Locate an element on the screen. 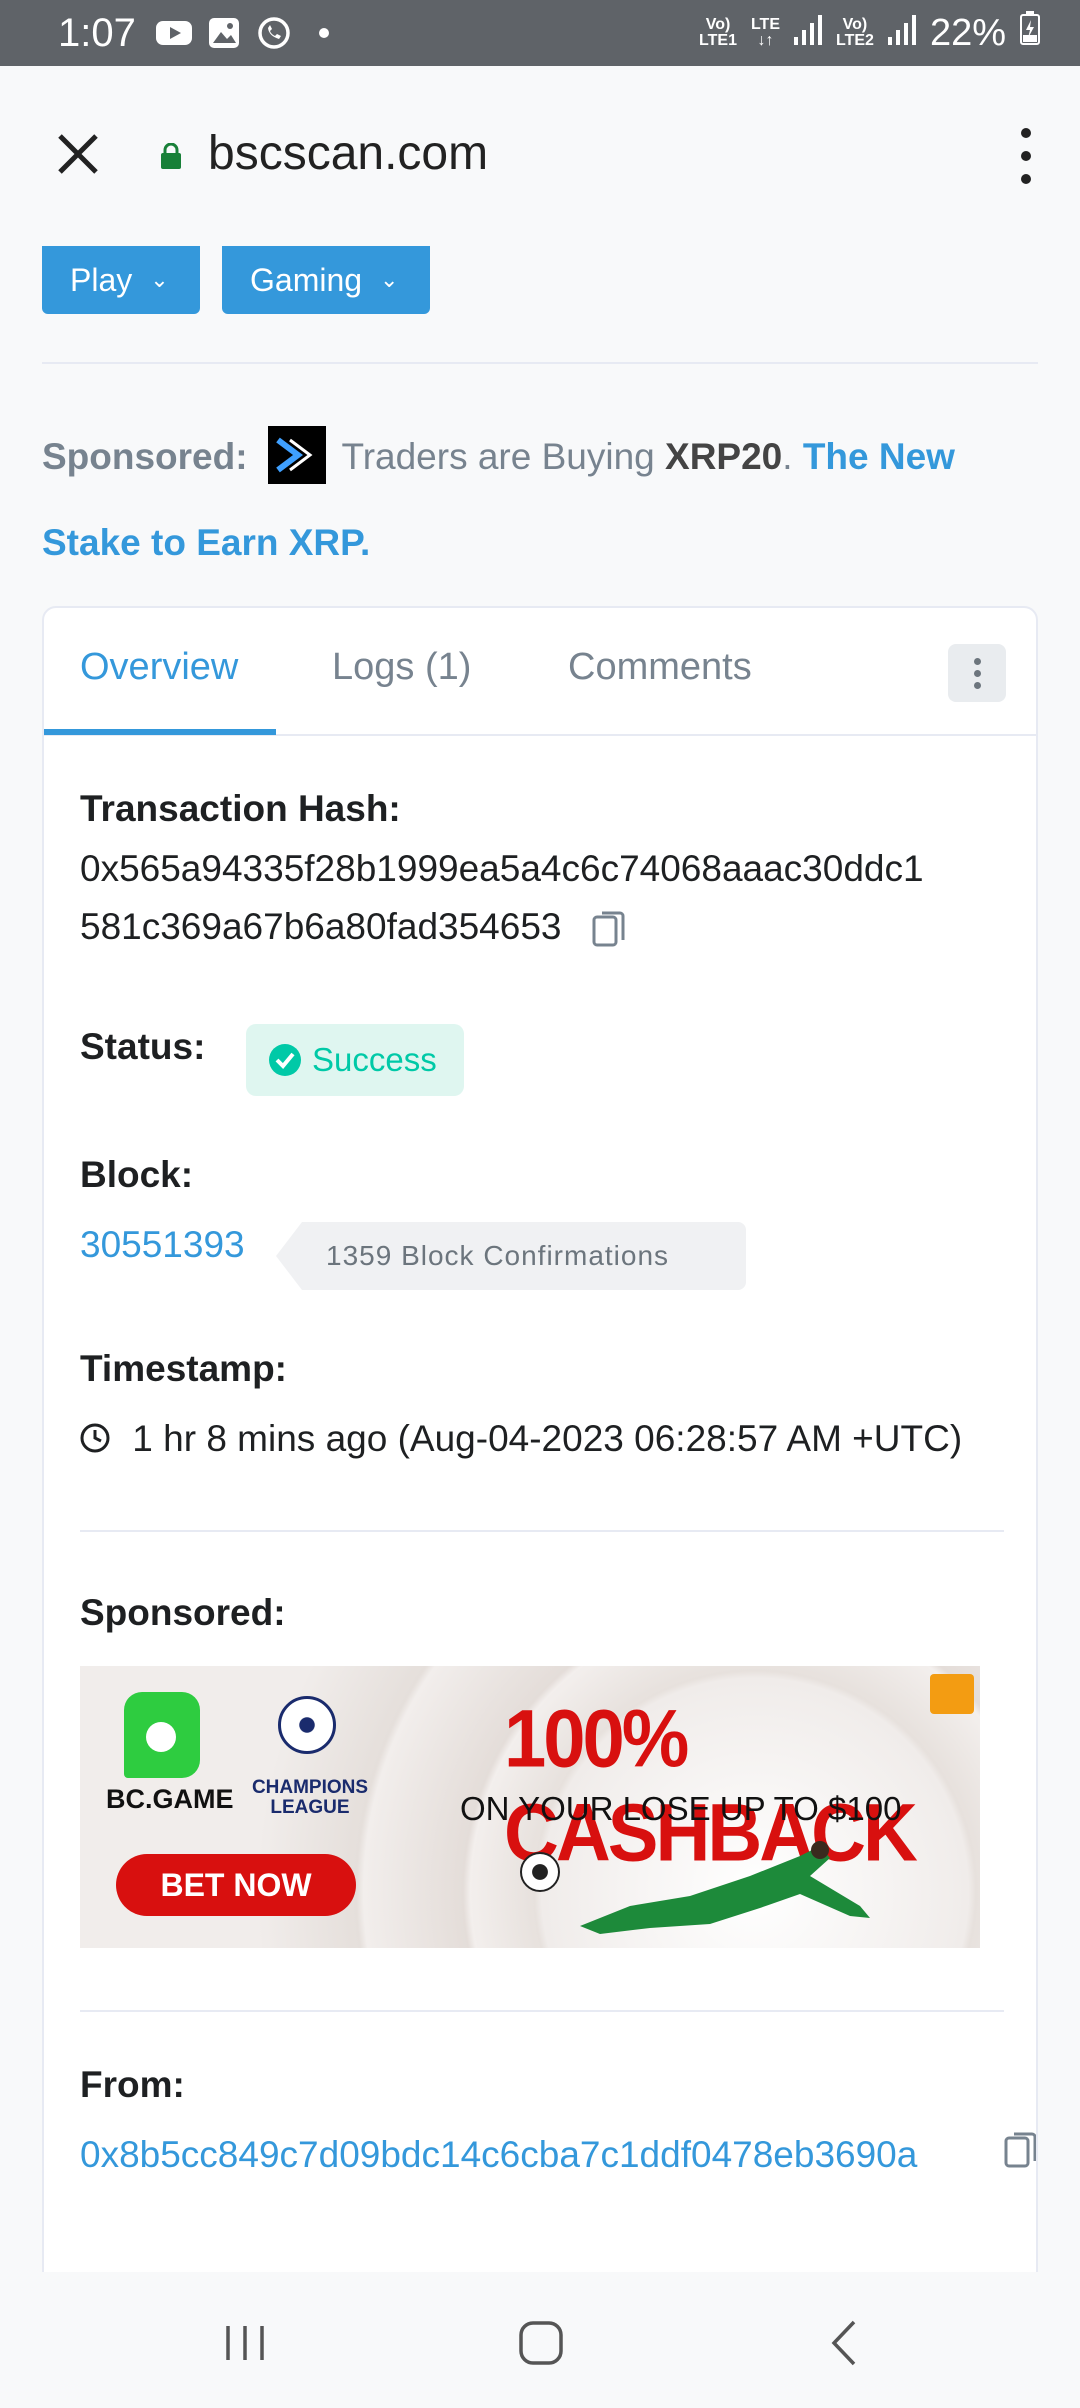 Image resolution: width=1080 pixels, height=2408 pixels. transaction-hash-value: 581c369a67b6a80fad354653 is located at coordinates (321, 926).